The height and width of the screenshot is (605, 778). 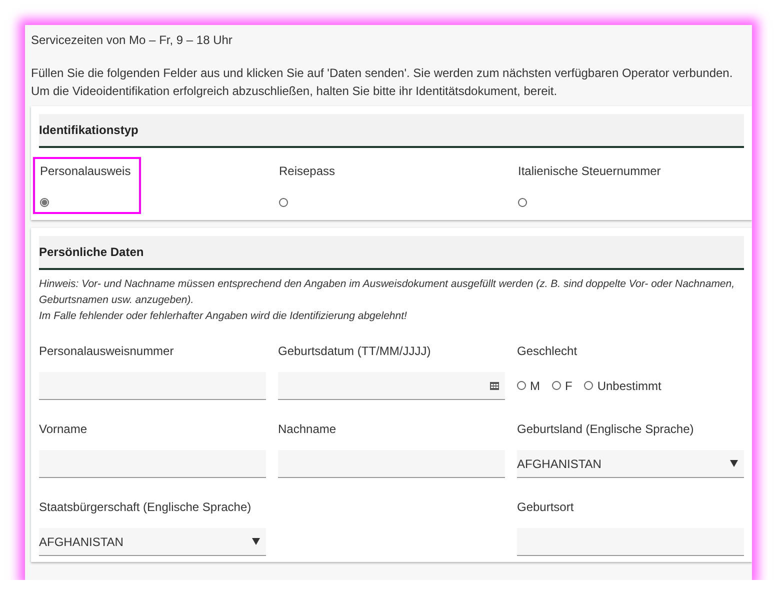 What do you see at coordinates (391, 386) in the screenshot?
I see `date-field` at bounding box center [391, 386].